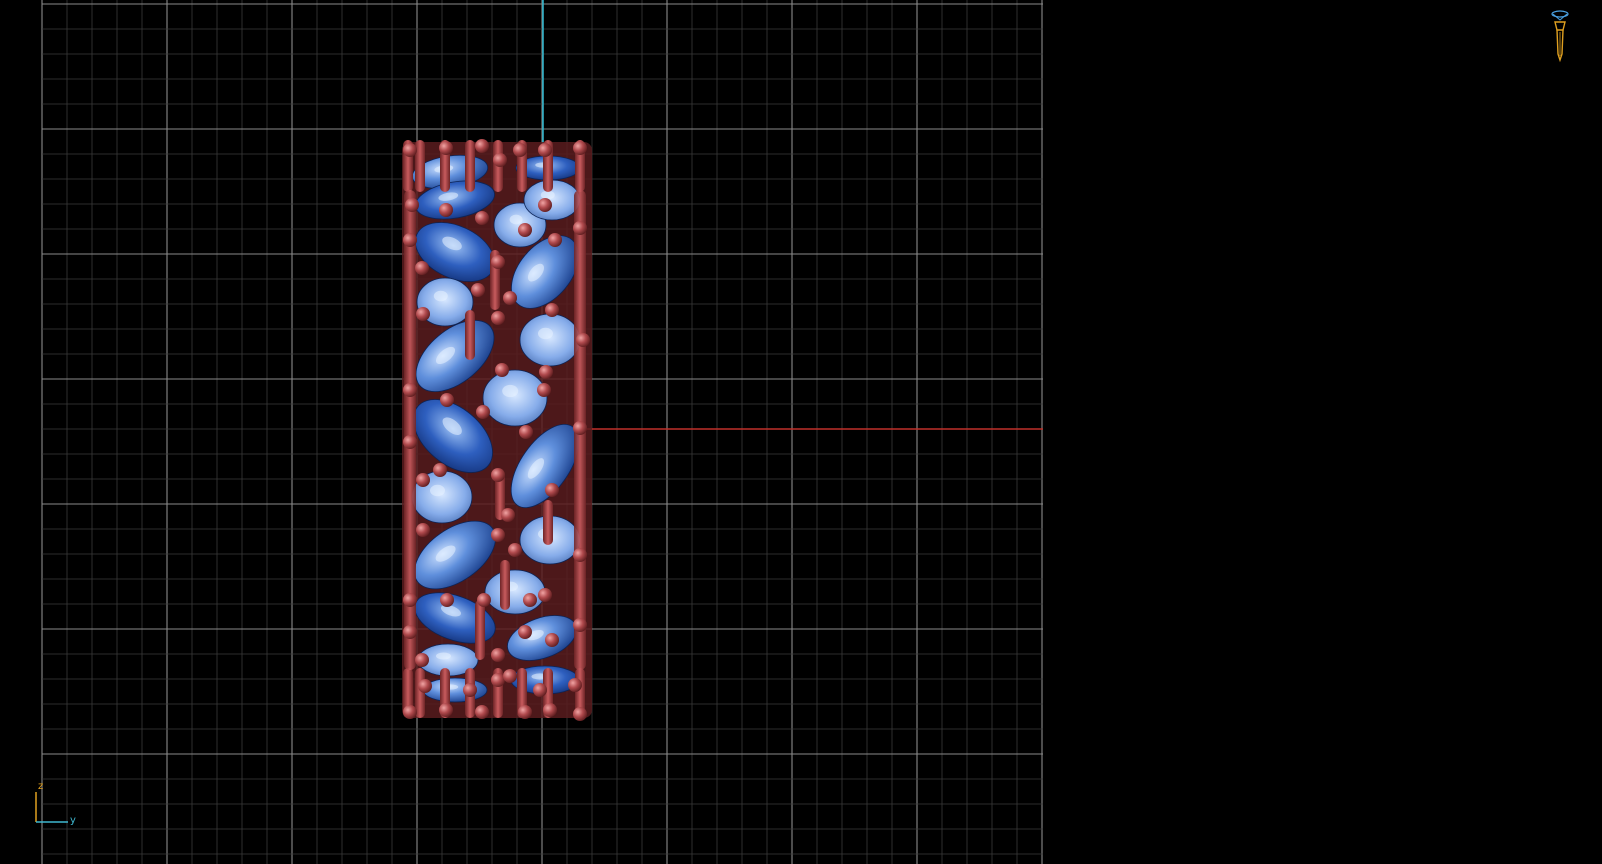 This screenshot has width=1602, height=864. Describe the element at coordinates (73, 820) in the screenshot. I see `gizmo-y-label: y` at that location.